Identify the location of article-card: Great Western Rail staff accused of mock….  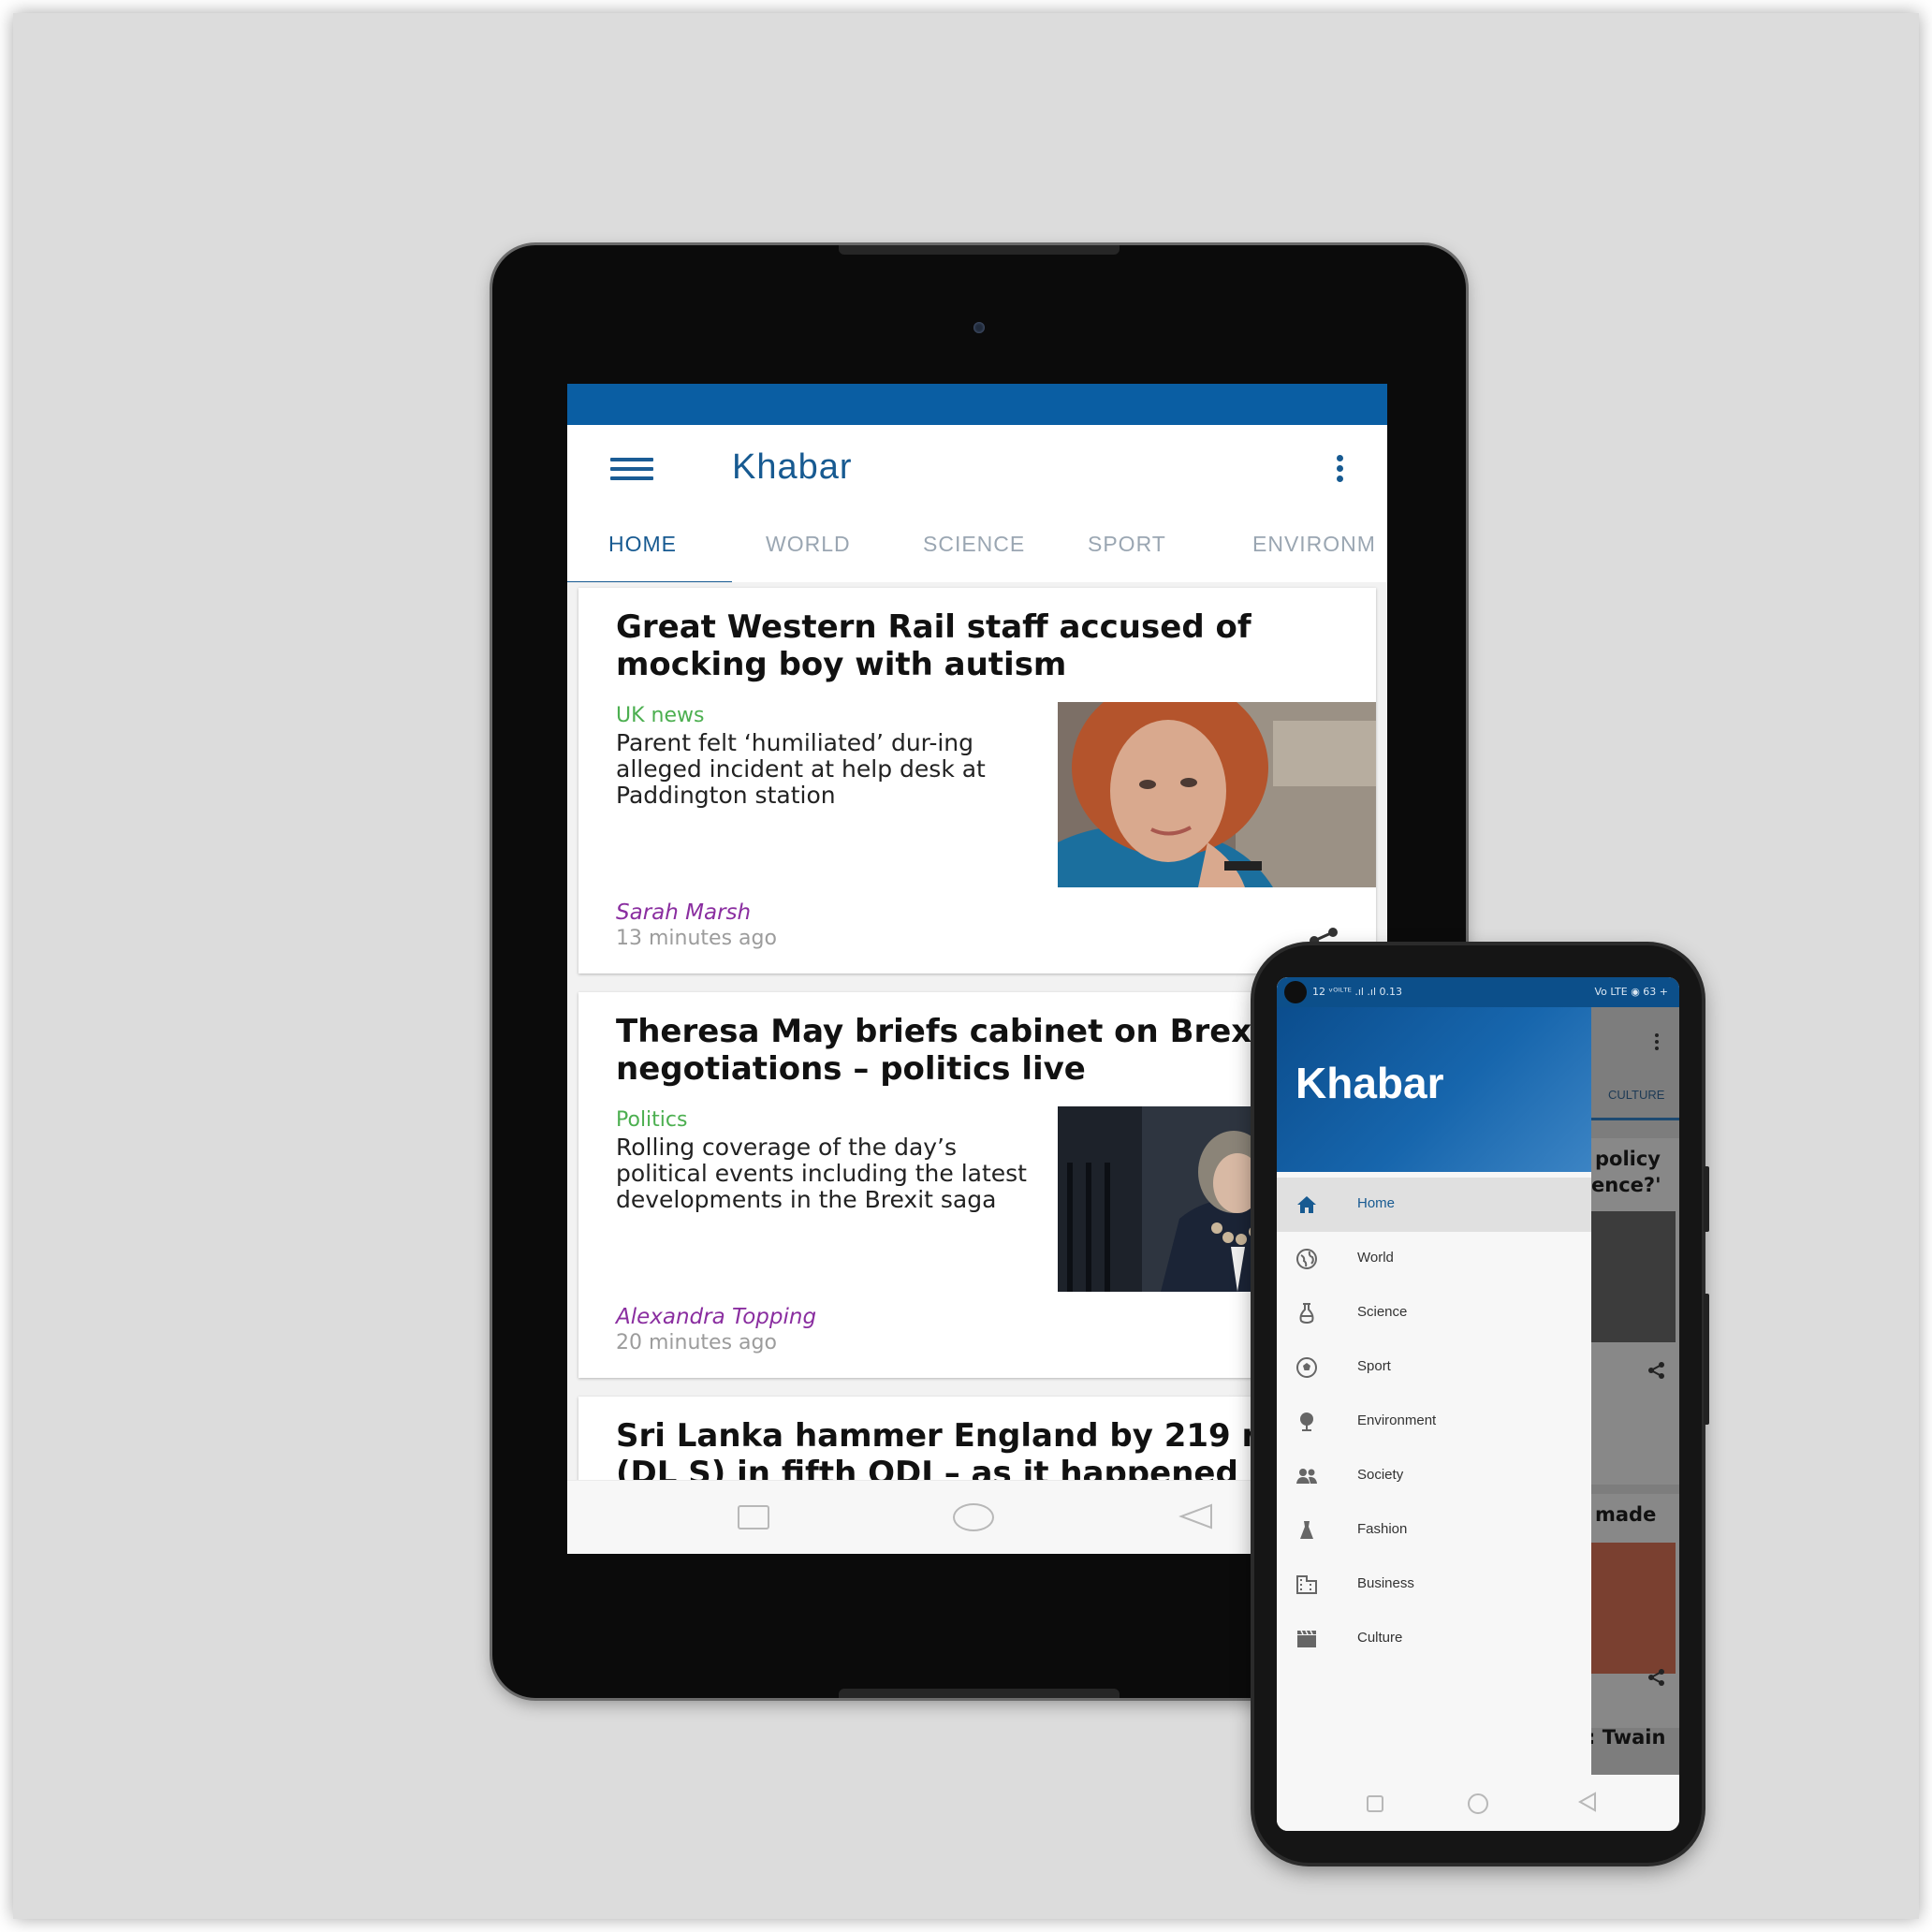
(977, 780).